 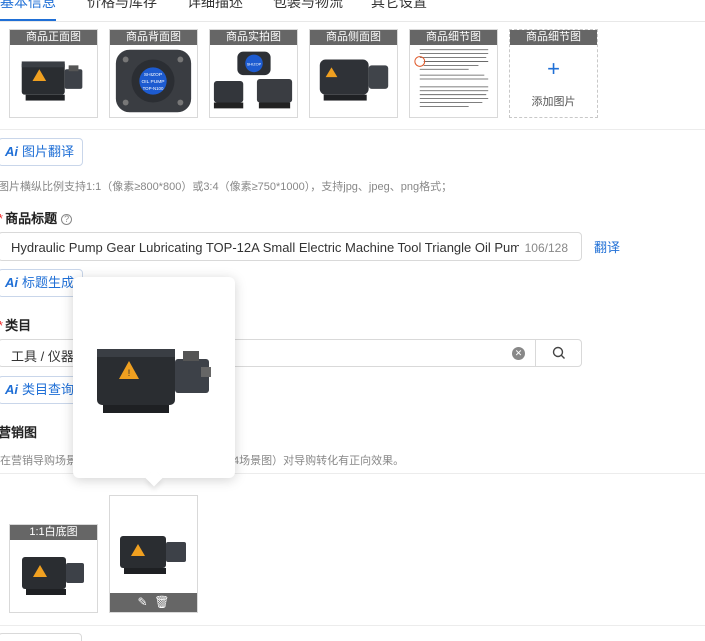 What do you see at coordinates (53, 37) in the screenshot?
I see `image-caption: 商品正面图` at bounding box center [53, 37].